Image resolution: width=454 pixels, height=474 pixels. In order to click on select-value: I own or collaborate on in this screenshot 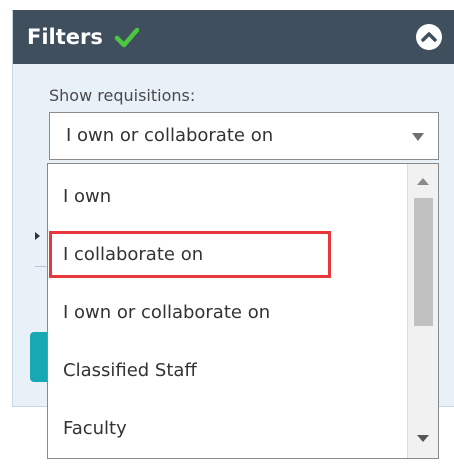, I will do `click(170, 135)`.